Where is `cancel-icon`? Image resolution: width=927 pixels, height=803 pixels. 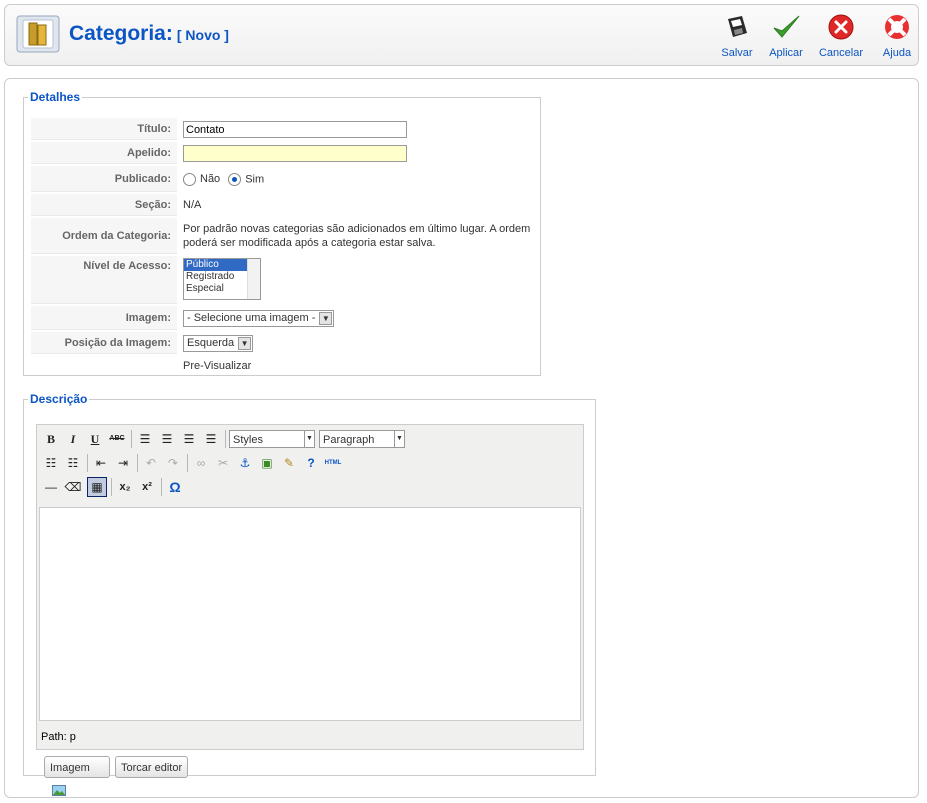
cancel-icon is located at coordinates (841, 27).